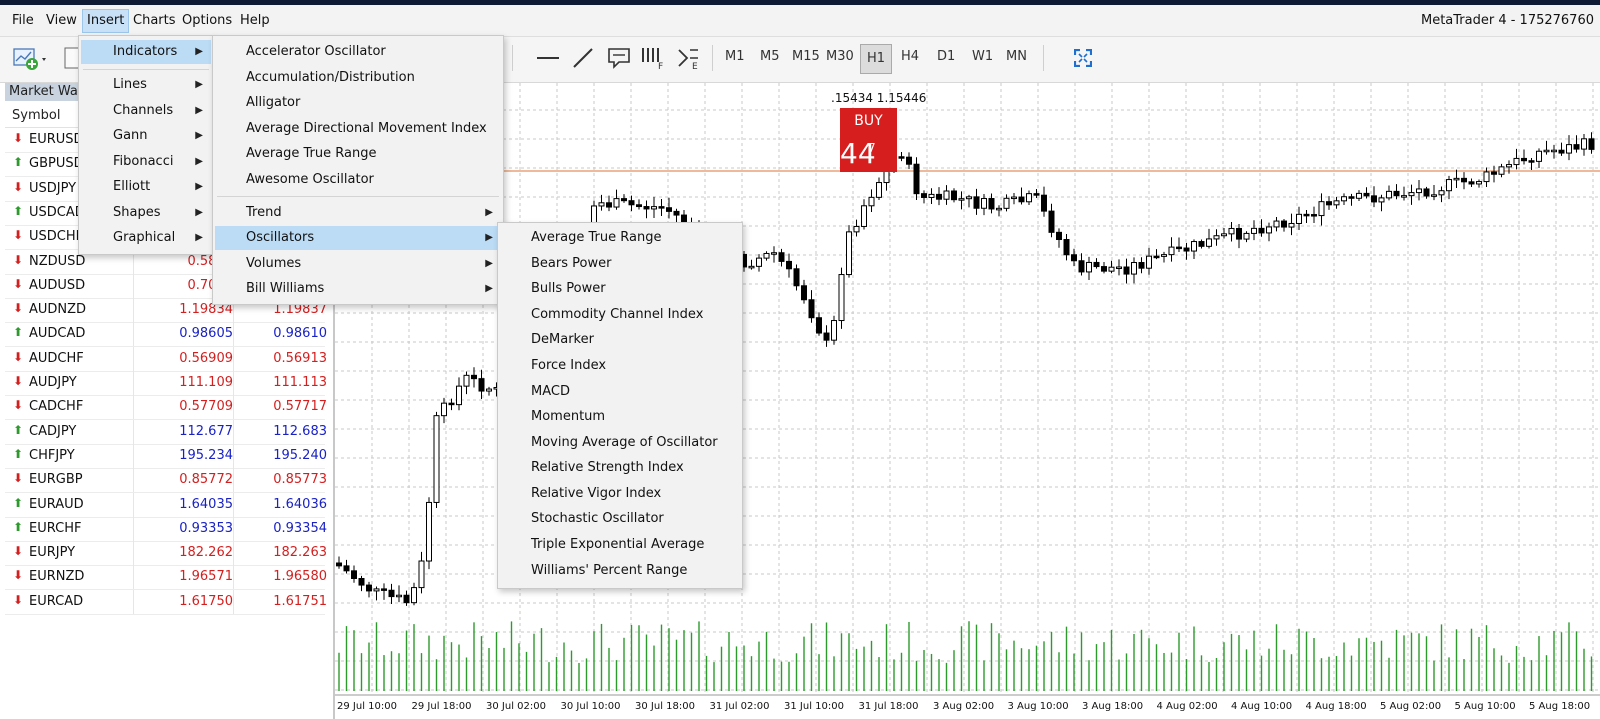 The width and height of the screenshot is (1600, 719). What do you see at coordinates (166, 578) in the screenshot?
I see `market-watch-row: ⬇ EURNZD 1.96571 1.96580` at bounding box center [166, 578].